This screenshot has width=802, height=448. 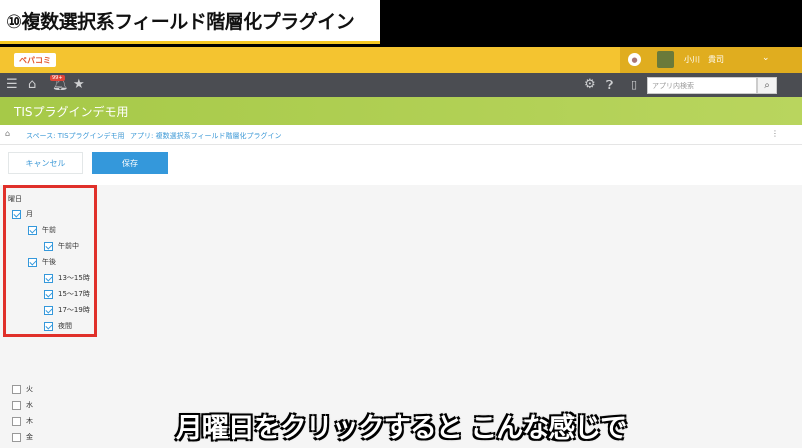 What do you see at coordinates (634, 59) in the screenshot?
I see `notification-icon: ●` at bounding box center [634, 59].